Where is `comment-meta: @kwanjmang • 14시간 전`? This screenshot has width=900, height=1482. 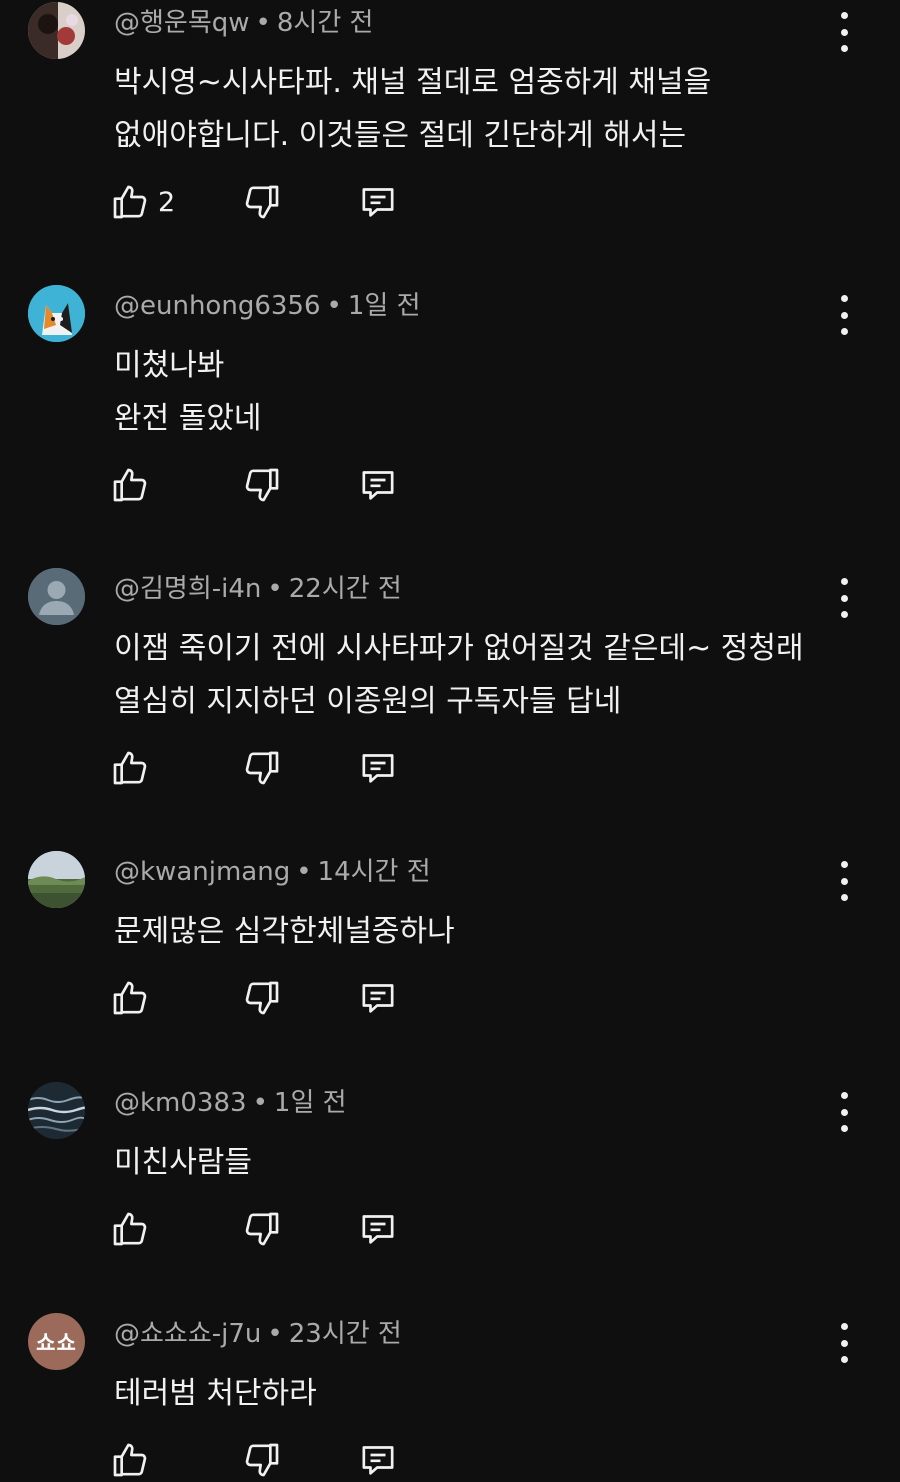 comment-meta: @kwanjmang • 14시간 전 is located at coordinates (272, 872).